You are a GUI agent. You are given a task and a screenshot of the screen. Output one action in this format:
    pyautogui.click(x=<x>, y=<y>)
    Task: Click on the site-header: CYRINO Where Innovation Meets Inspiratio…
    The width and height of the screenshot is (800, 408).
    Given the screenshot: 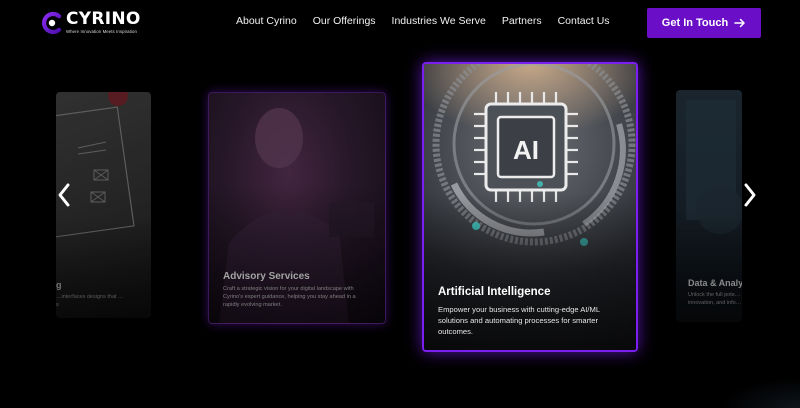 What is the action you would take?
    pyautogui.click(x=400, y=23)
    